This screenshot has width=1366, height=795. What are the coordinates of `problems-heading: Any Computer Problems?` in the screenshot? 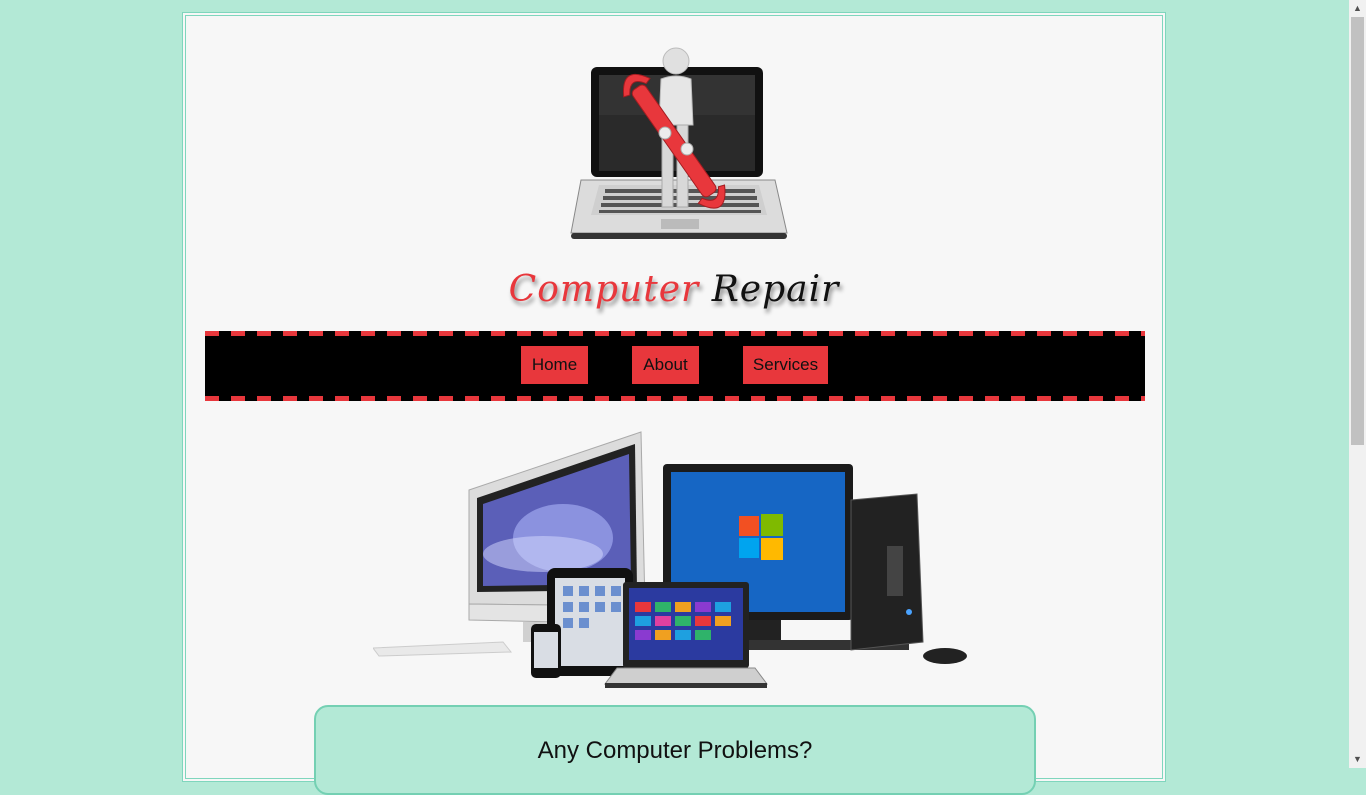 It's located at (675, 750).